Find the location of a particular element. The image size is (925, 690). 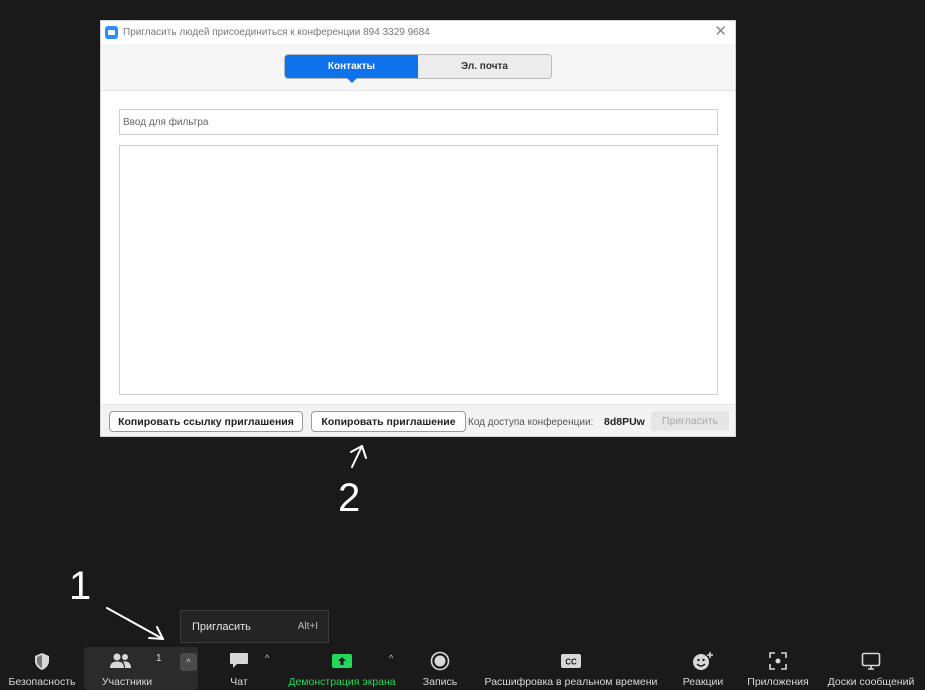

toolbar-reactions: Реакции is located at coordinates (703, 668).